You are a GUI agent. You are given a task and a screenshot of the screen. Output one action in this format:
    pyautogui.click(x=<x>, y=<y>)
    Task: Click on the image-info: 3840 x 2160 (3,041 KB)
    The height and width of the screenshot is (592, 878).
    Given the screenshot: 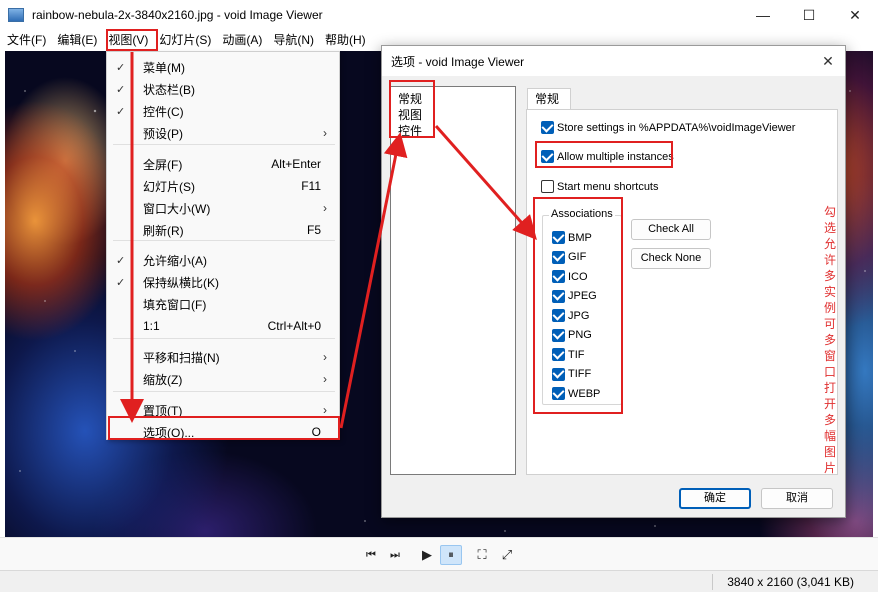 What is the action you would take?
    pyautogui.click(x=790, y=582)
    